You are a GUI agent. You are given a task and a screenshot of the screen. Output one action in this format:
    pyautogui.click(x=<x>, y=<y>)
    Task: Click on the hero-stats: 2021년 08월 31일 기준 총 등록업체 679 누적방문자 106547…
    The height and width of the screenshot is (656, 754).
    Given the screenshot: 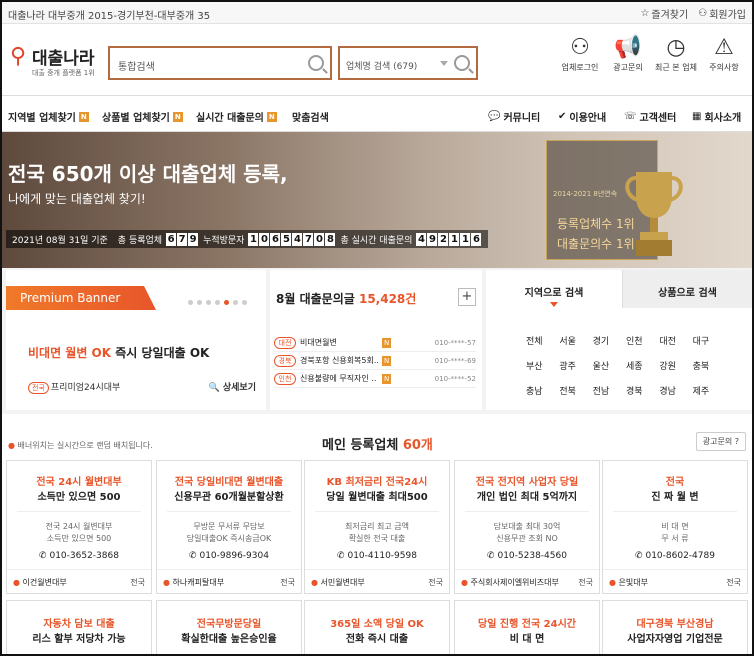 What is the action you would take?
    pyautogui.click(x=247, y=239)
    